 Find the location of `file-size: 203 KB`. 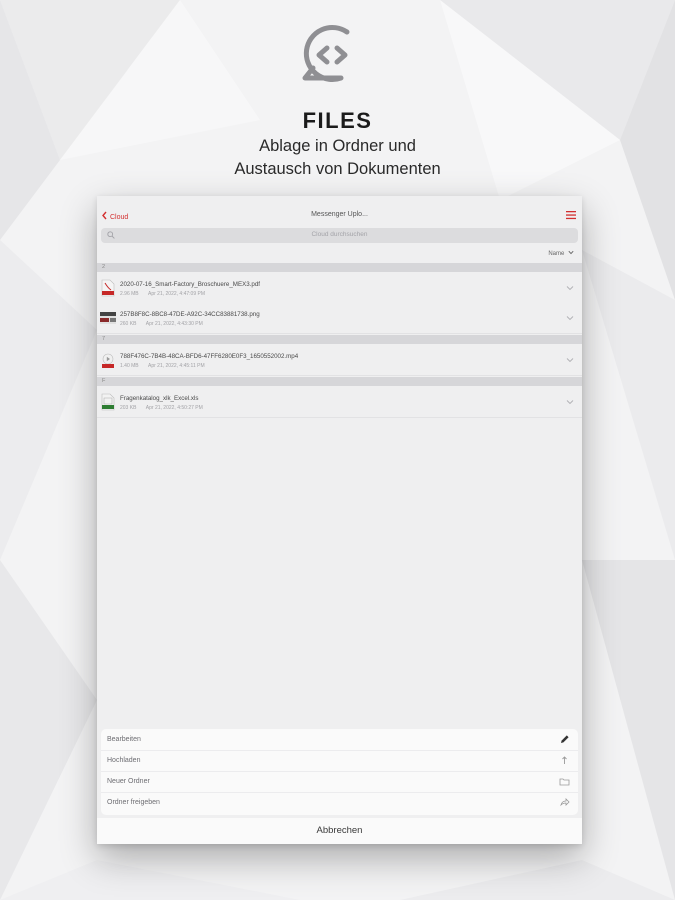

file-size: 203 KB is located at coordinates (128, 408).